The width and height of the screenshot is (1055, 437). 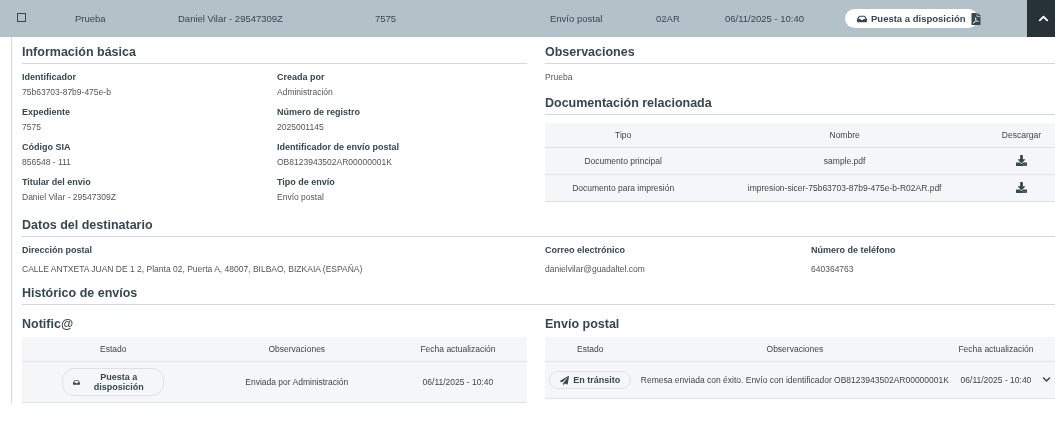 What do you see at coordinates (193, 269) in the screenshot?
I see `field-value: CALLE ANTXETA JUAN DE 1 2, Planta 02, Puerta A, 48007, BILBAO, BIZKAIA (ESPAÑA)` at bounding box center [193, 269].